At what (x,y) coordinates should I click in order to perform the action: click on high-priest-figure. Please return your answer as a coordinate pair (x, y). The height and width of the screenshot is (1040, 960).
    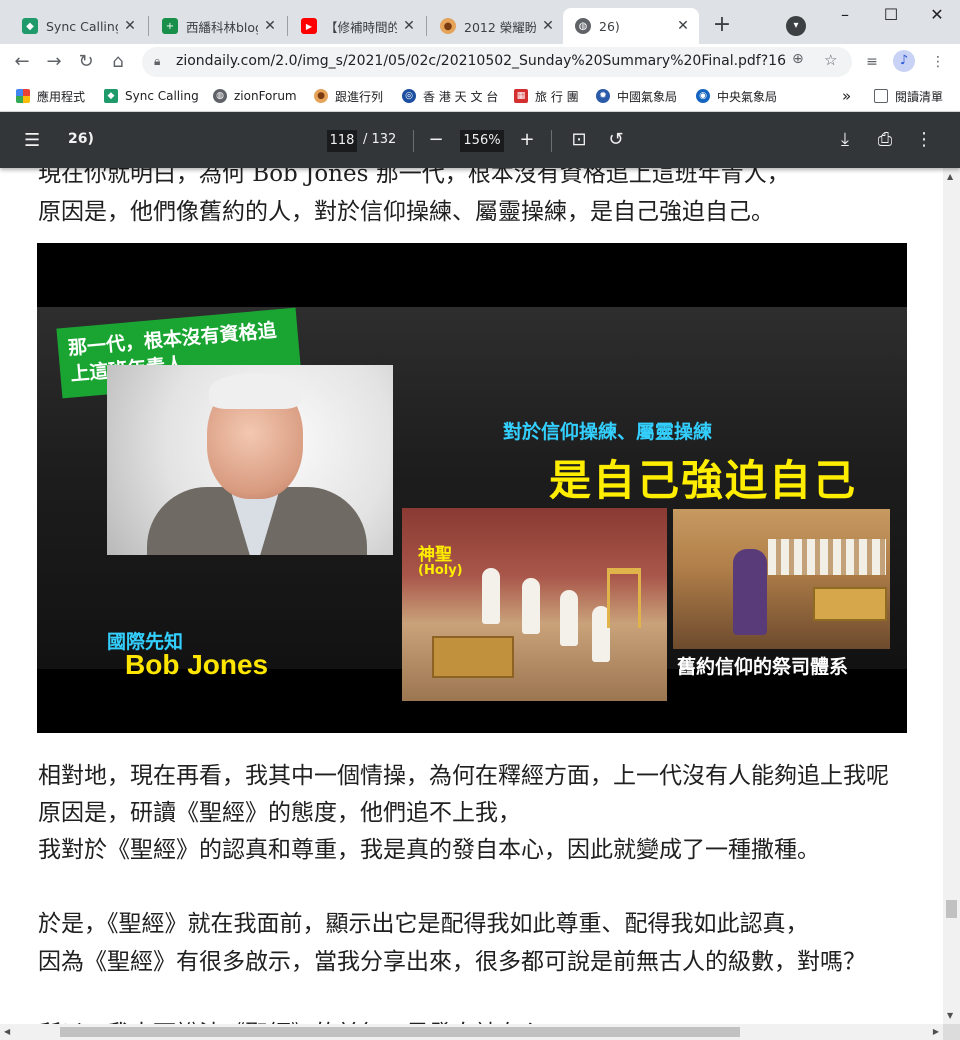
    Looking at the image, I should click on (750, 592).